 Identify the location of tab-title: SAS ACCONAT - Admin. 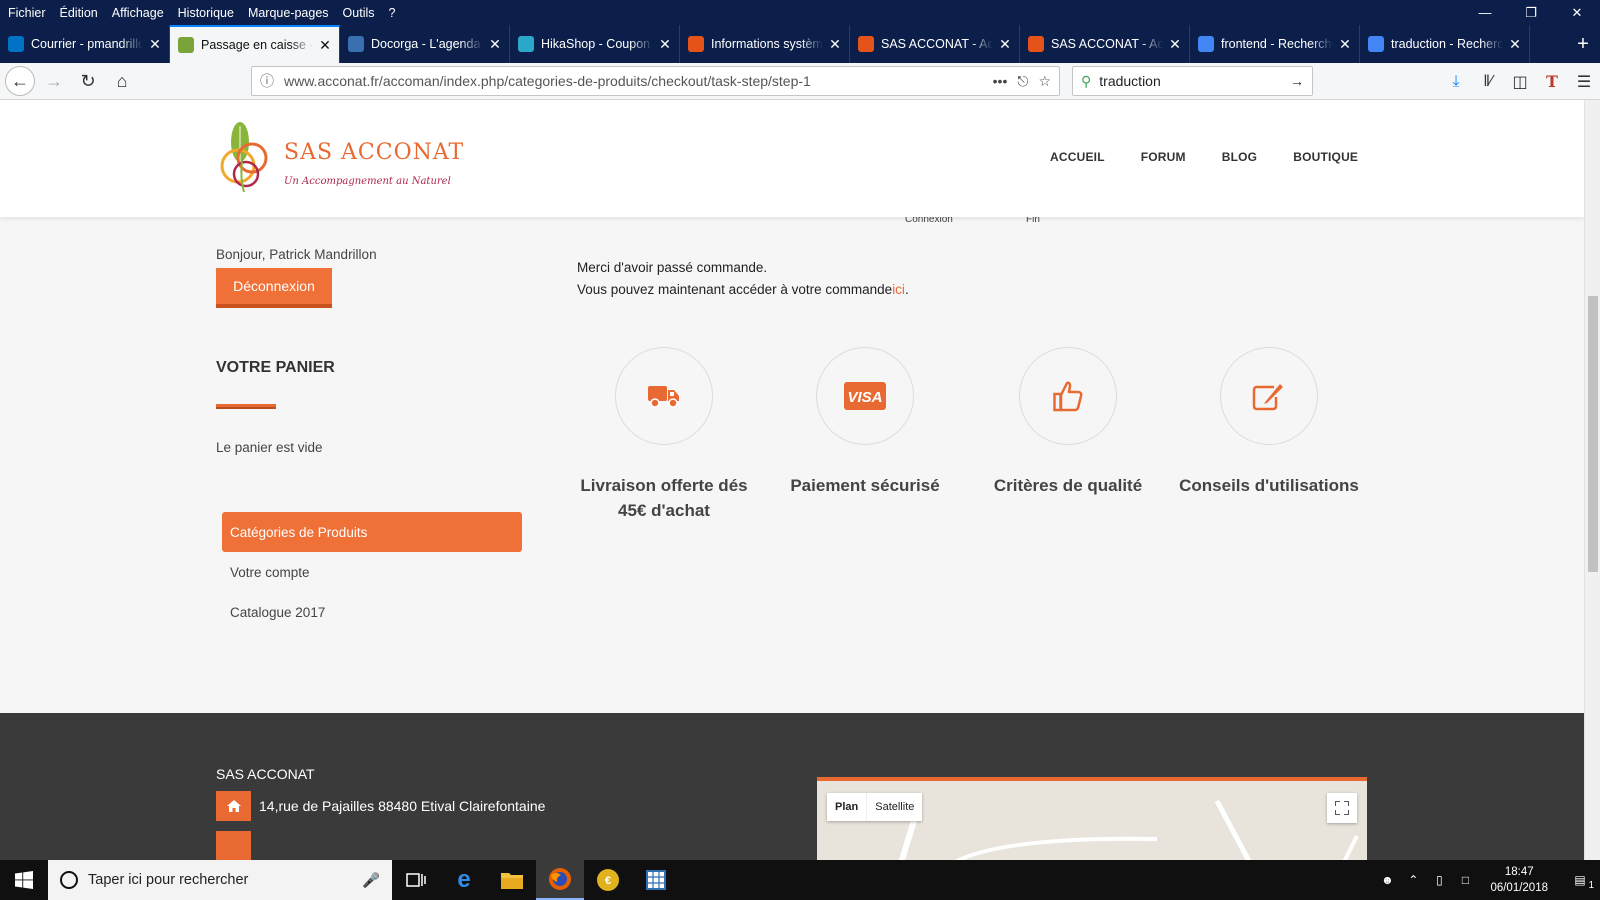
(1107, 44).